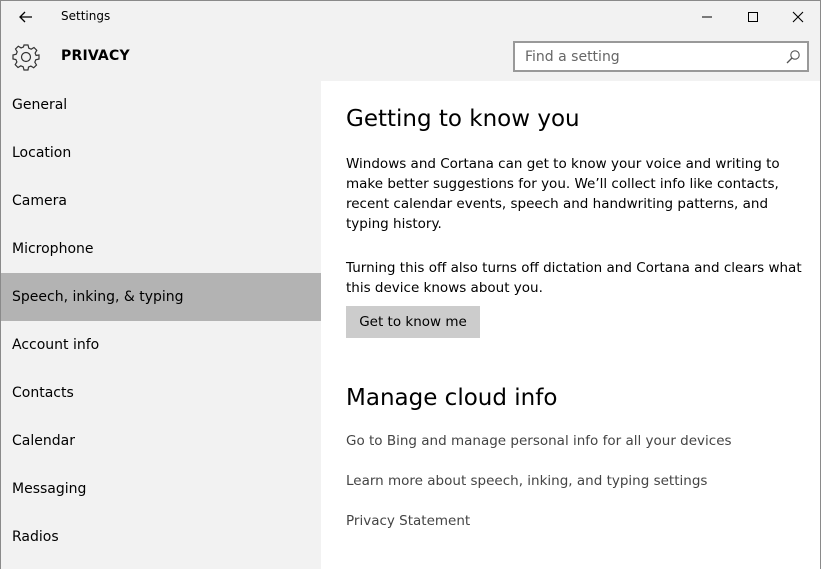 The height and width of the screenshot is (569, 821). Describe the element at coordinates (161, 537) in the screenshot. I see `sidebar-item-radios: Radios` at that location.